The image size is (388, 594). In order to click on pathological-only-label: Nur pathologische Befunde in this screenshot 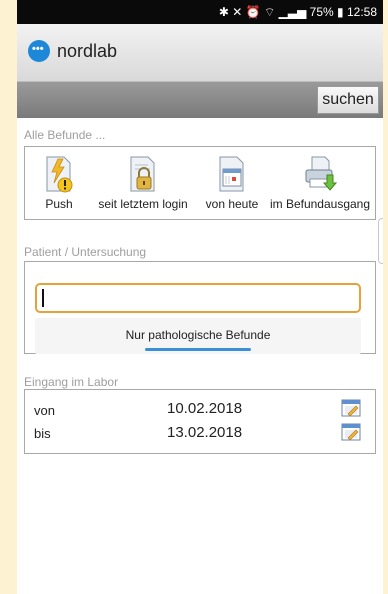, I will do `click(198, 335)`.